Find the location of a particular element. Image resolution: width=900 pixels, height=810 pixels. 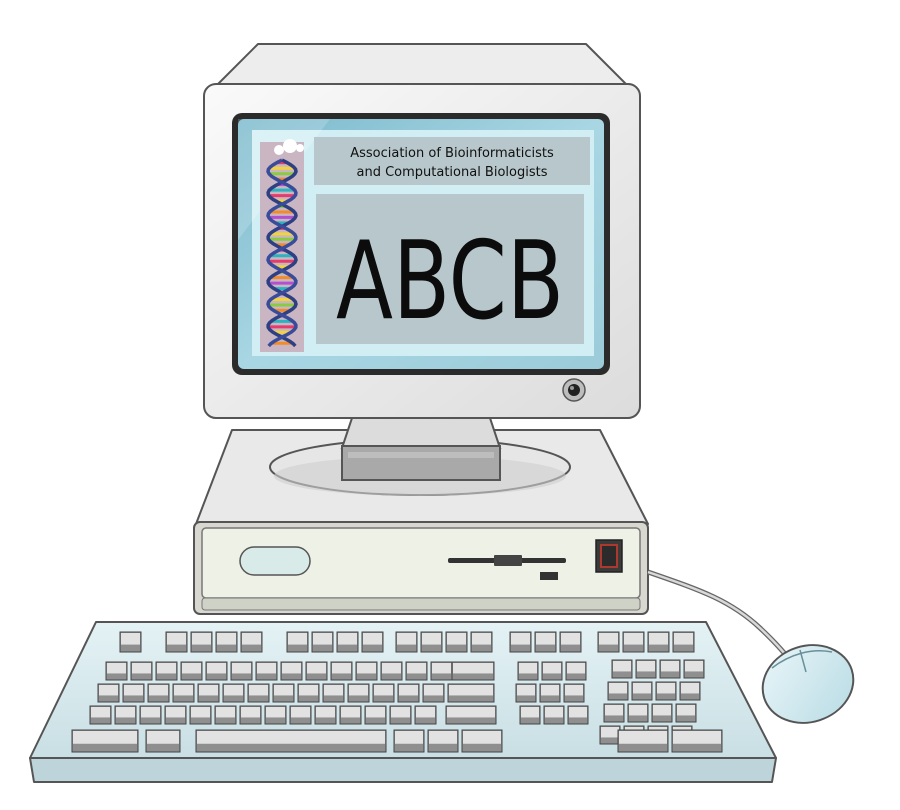

org-name-line2: and Computational Biologists is located at coordinates (451, 172).